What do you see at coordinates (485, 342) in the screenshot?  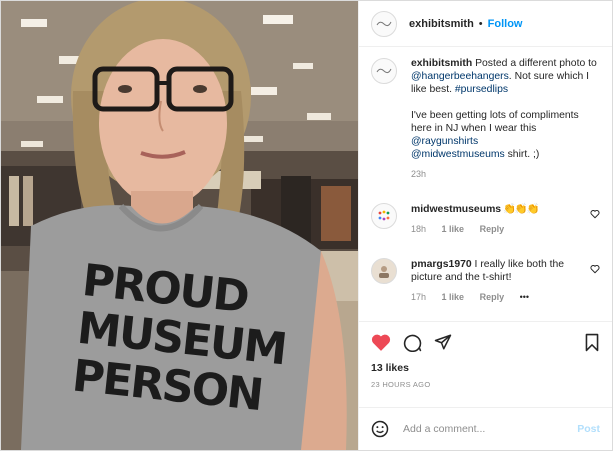 I see `action-icons` at bounding box center [485, 342].